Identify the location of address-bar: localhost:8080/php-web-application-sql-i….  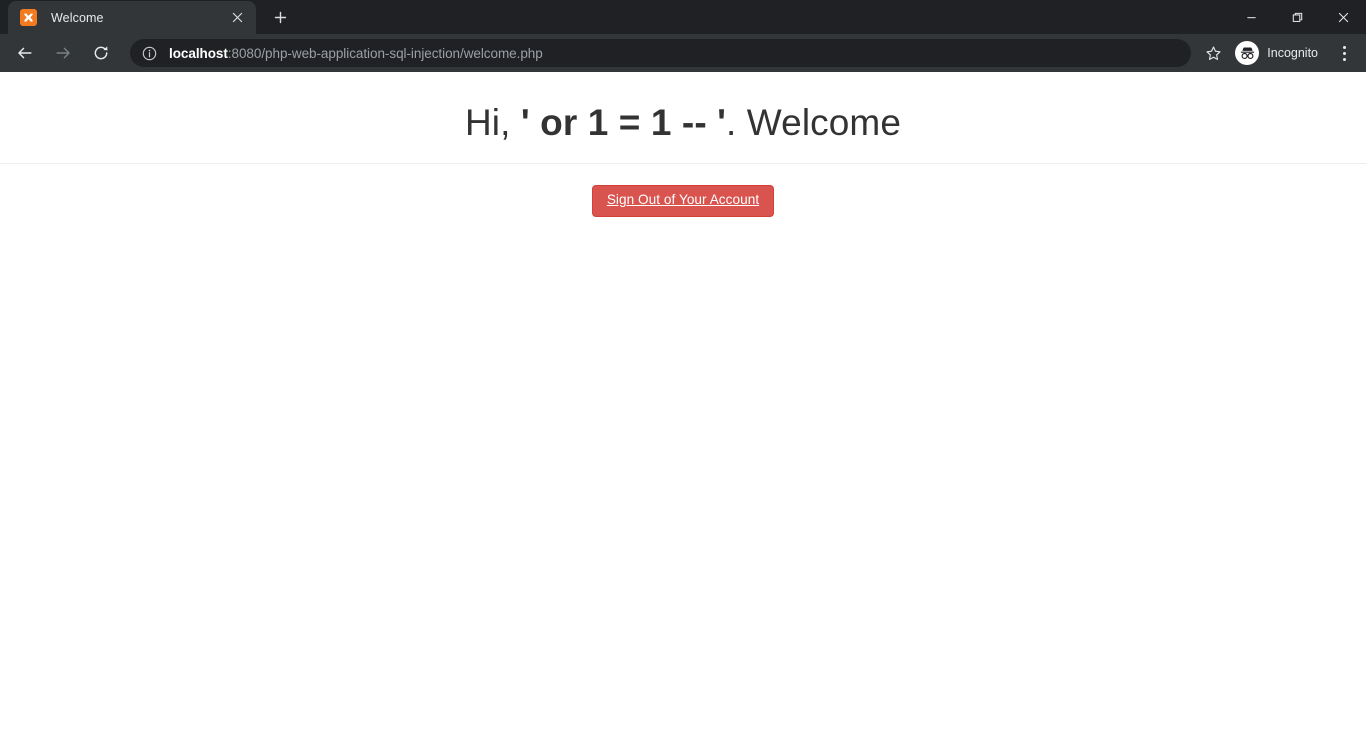
(661, 53).